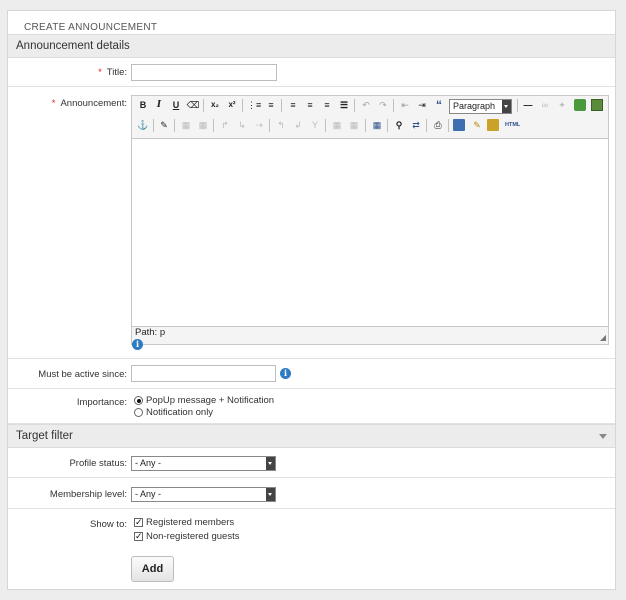  Describe the element at coordinates (271, 105) in the screenshot. I see `numbered-list-icon: ≡` at that location.